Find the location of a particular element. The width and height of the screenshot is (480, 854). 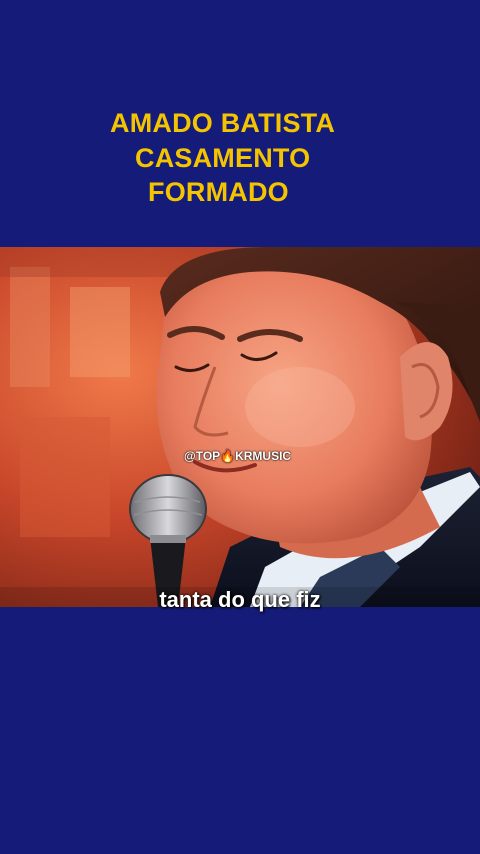

title-line-3: FORMADO is located at coordinates (218, 192).